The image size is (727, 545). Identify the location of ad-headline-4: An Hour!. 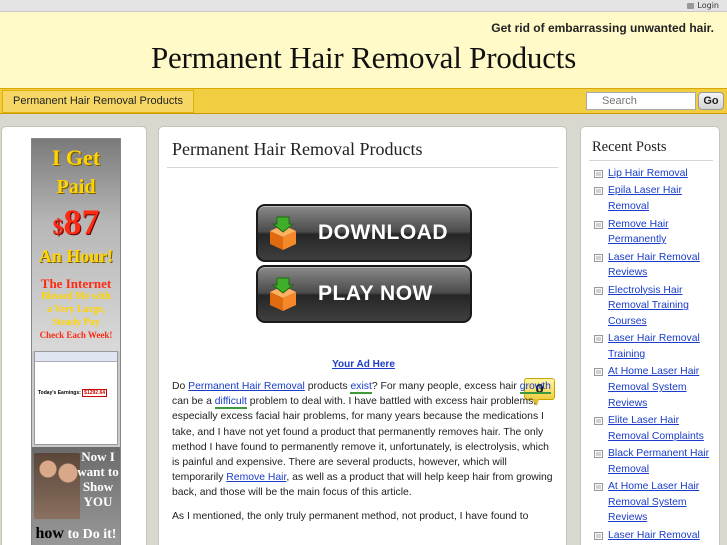
(76, 256).